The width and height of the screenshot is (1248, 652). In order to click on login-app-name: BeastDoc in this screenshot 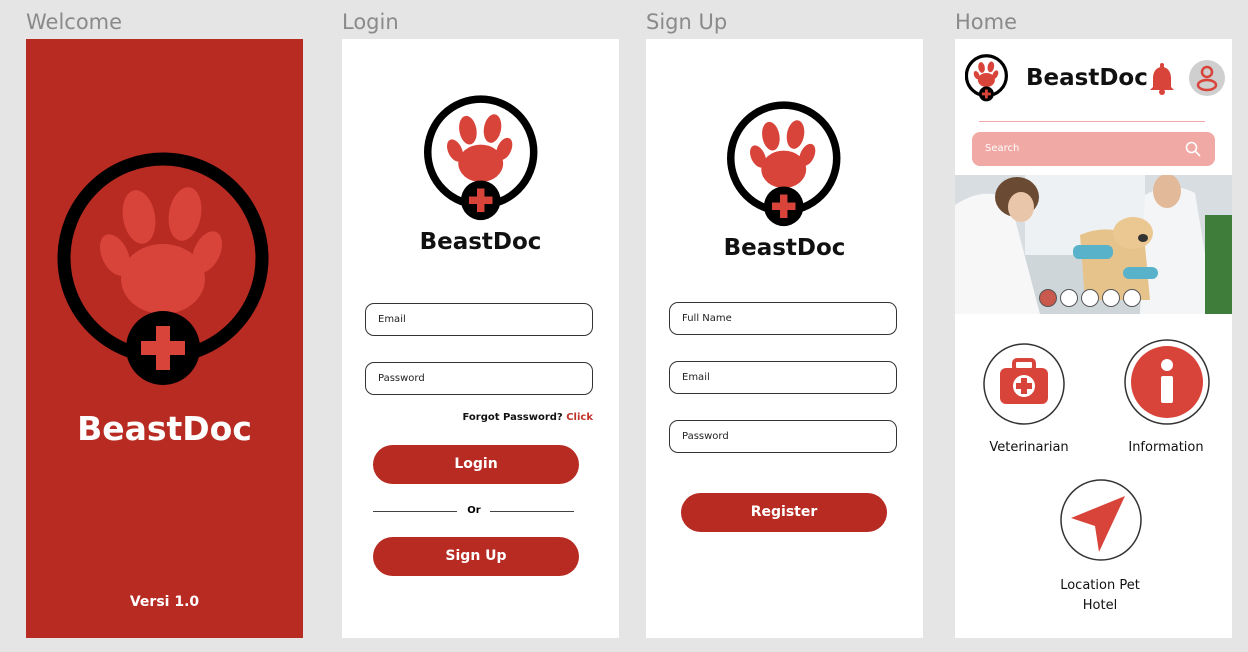, I will do `click(480, 242)`.